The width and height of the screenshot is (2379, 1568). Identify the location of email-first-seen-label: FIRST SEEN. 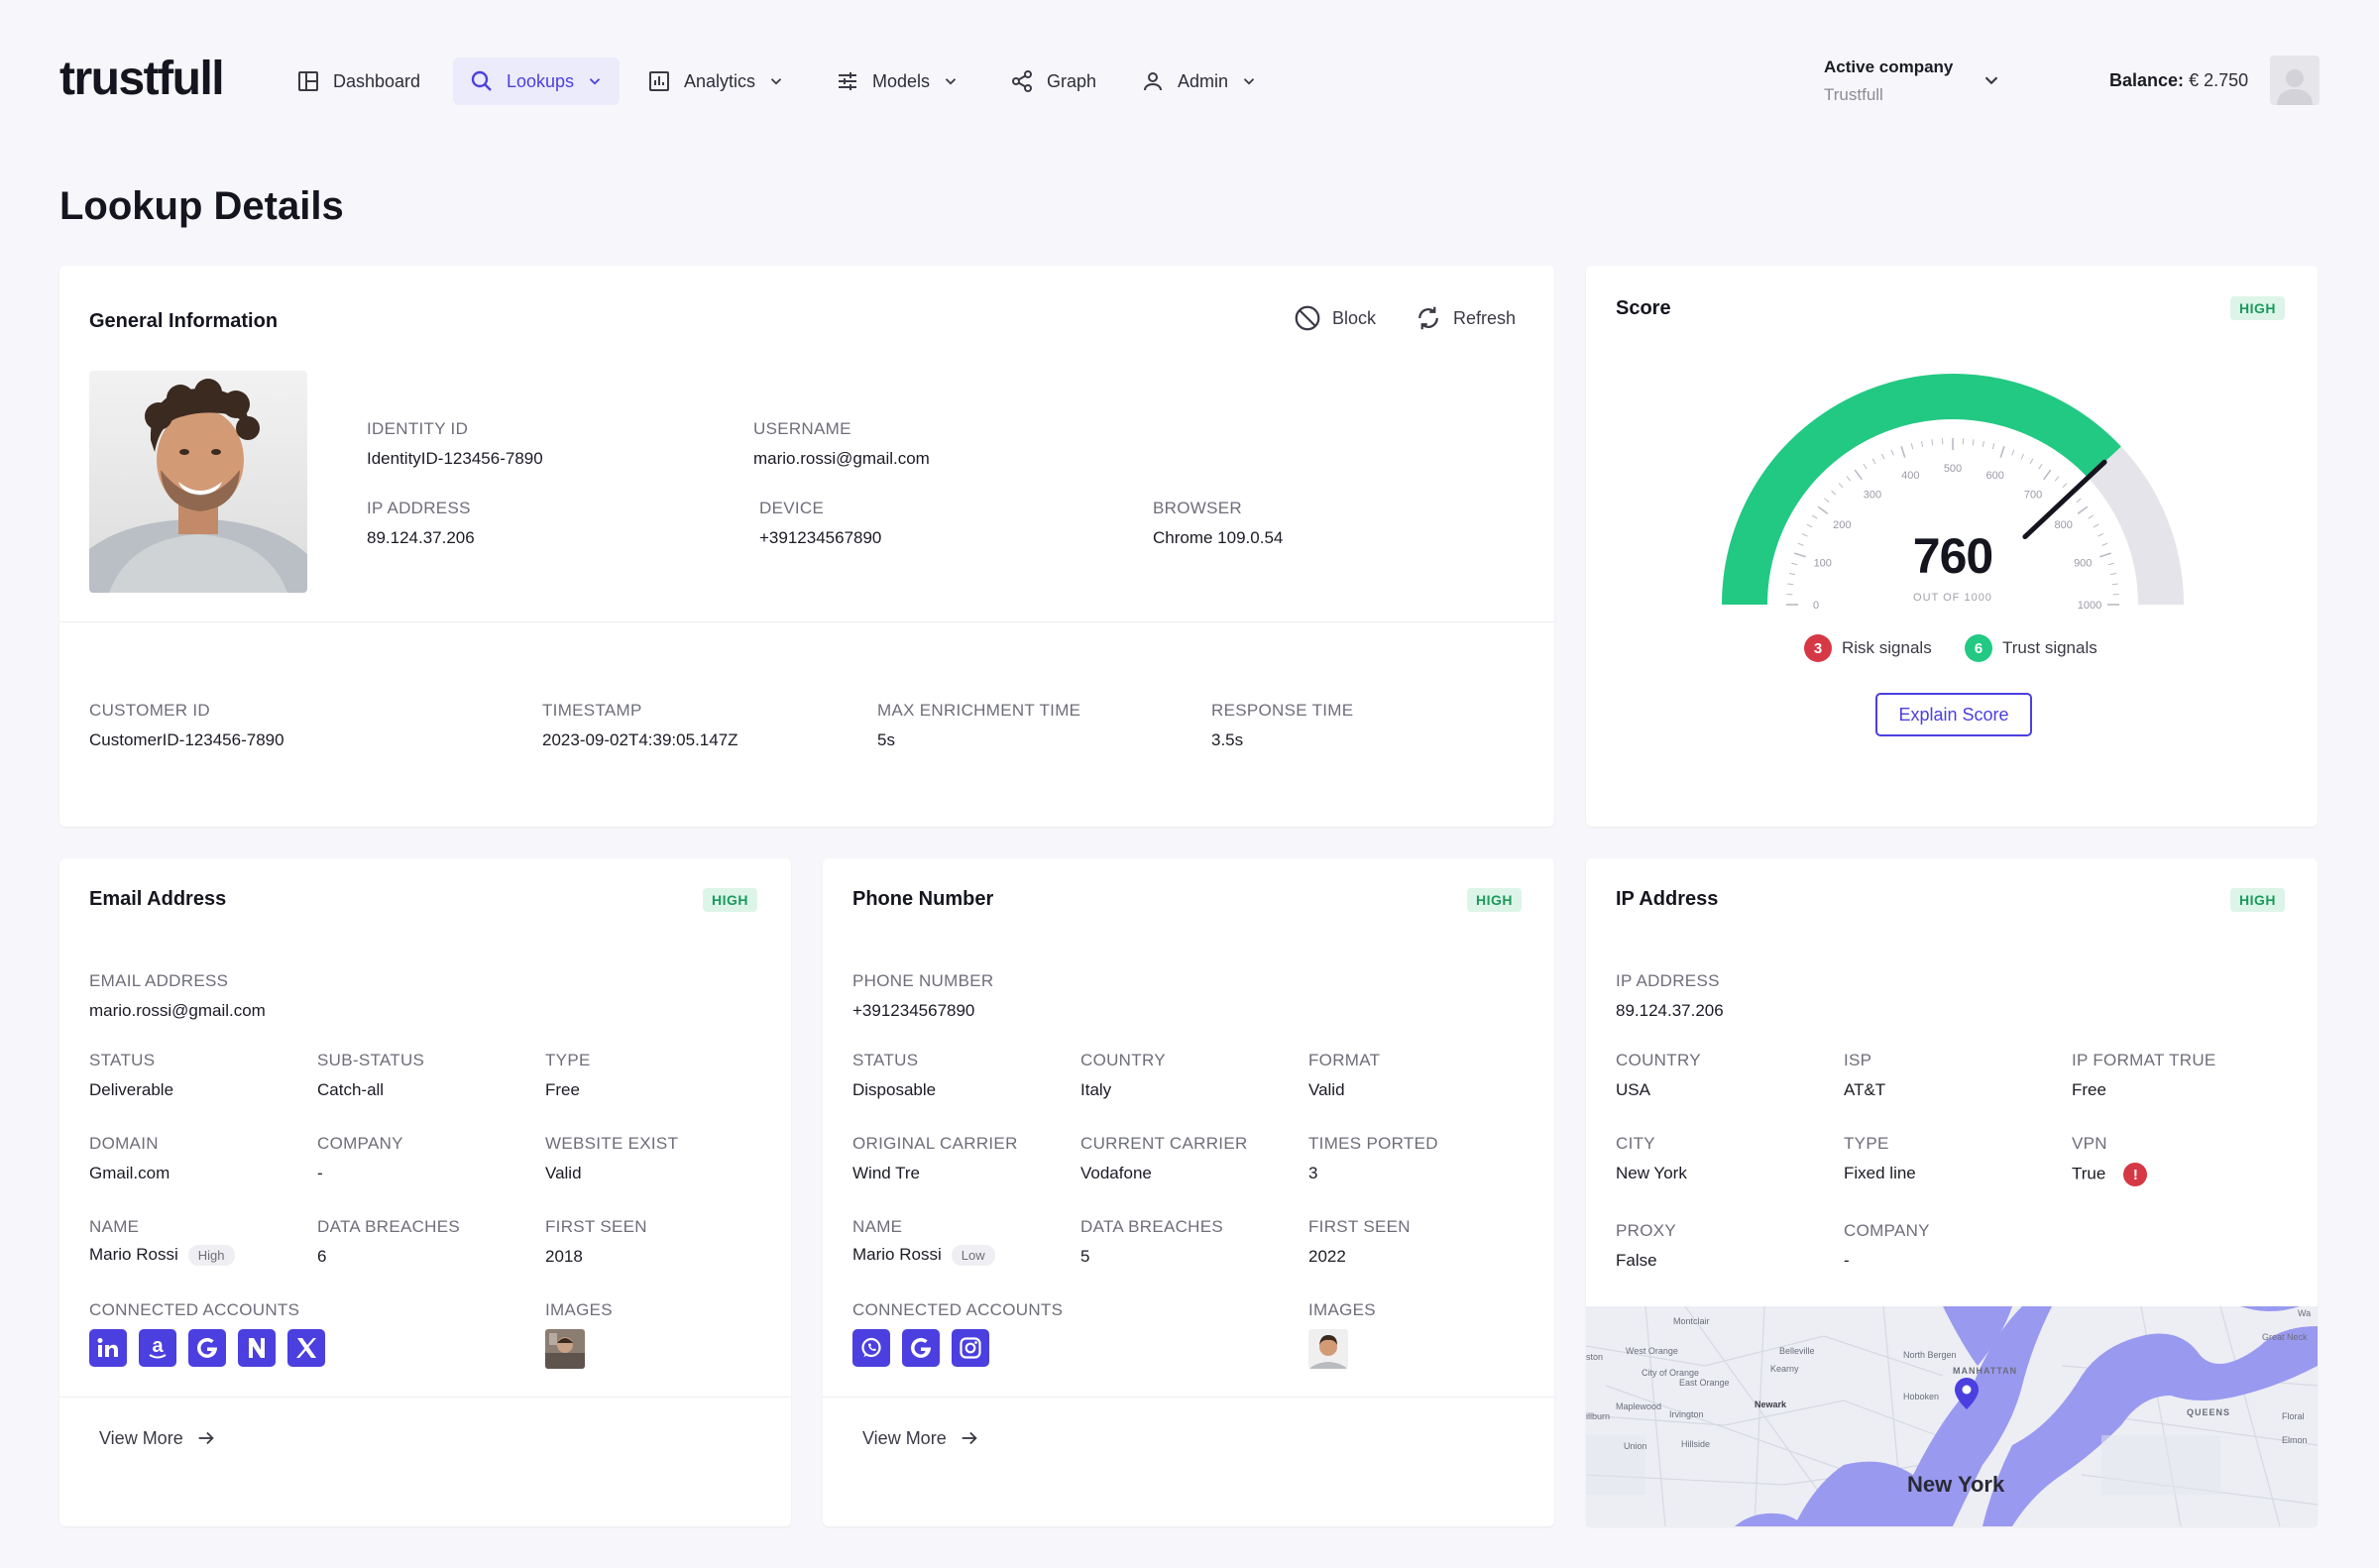
(596, 1226).